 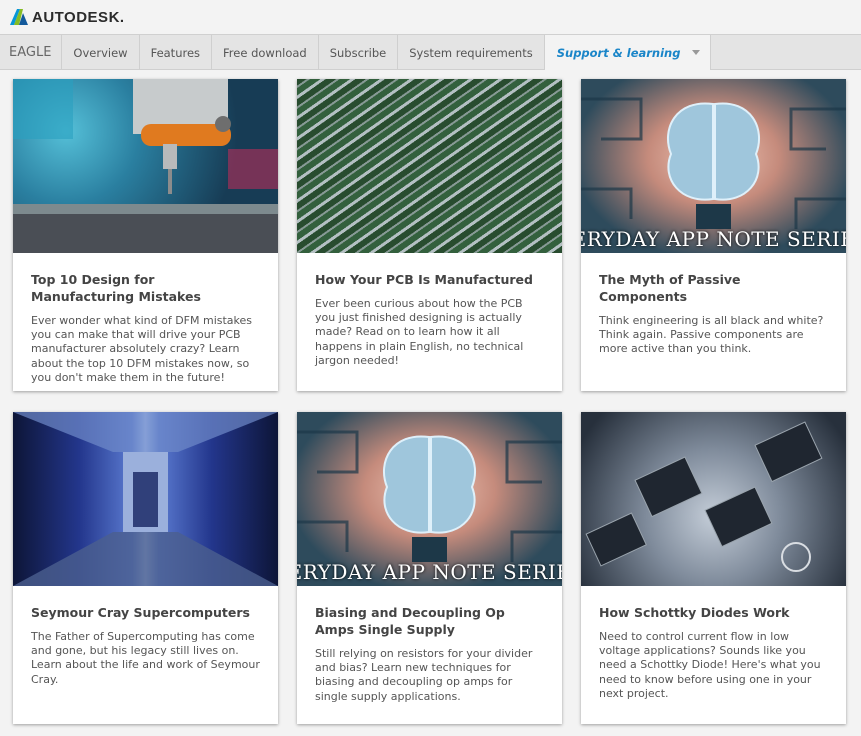 I want to click on card-title: How Schottky Diodes Work, so click(x=713, y=612).